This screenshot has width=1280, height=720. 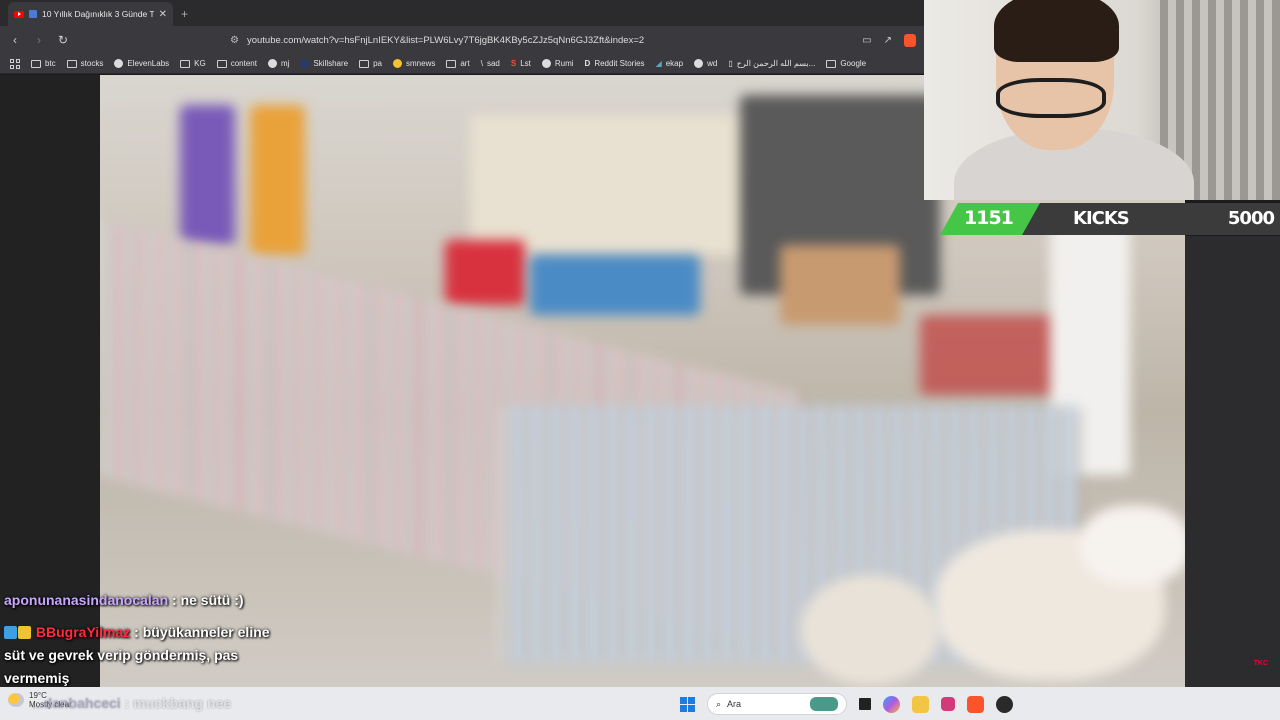 I want to click on chat-text-cont: vermemiş, so click(x=37, y=678).